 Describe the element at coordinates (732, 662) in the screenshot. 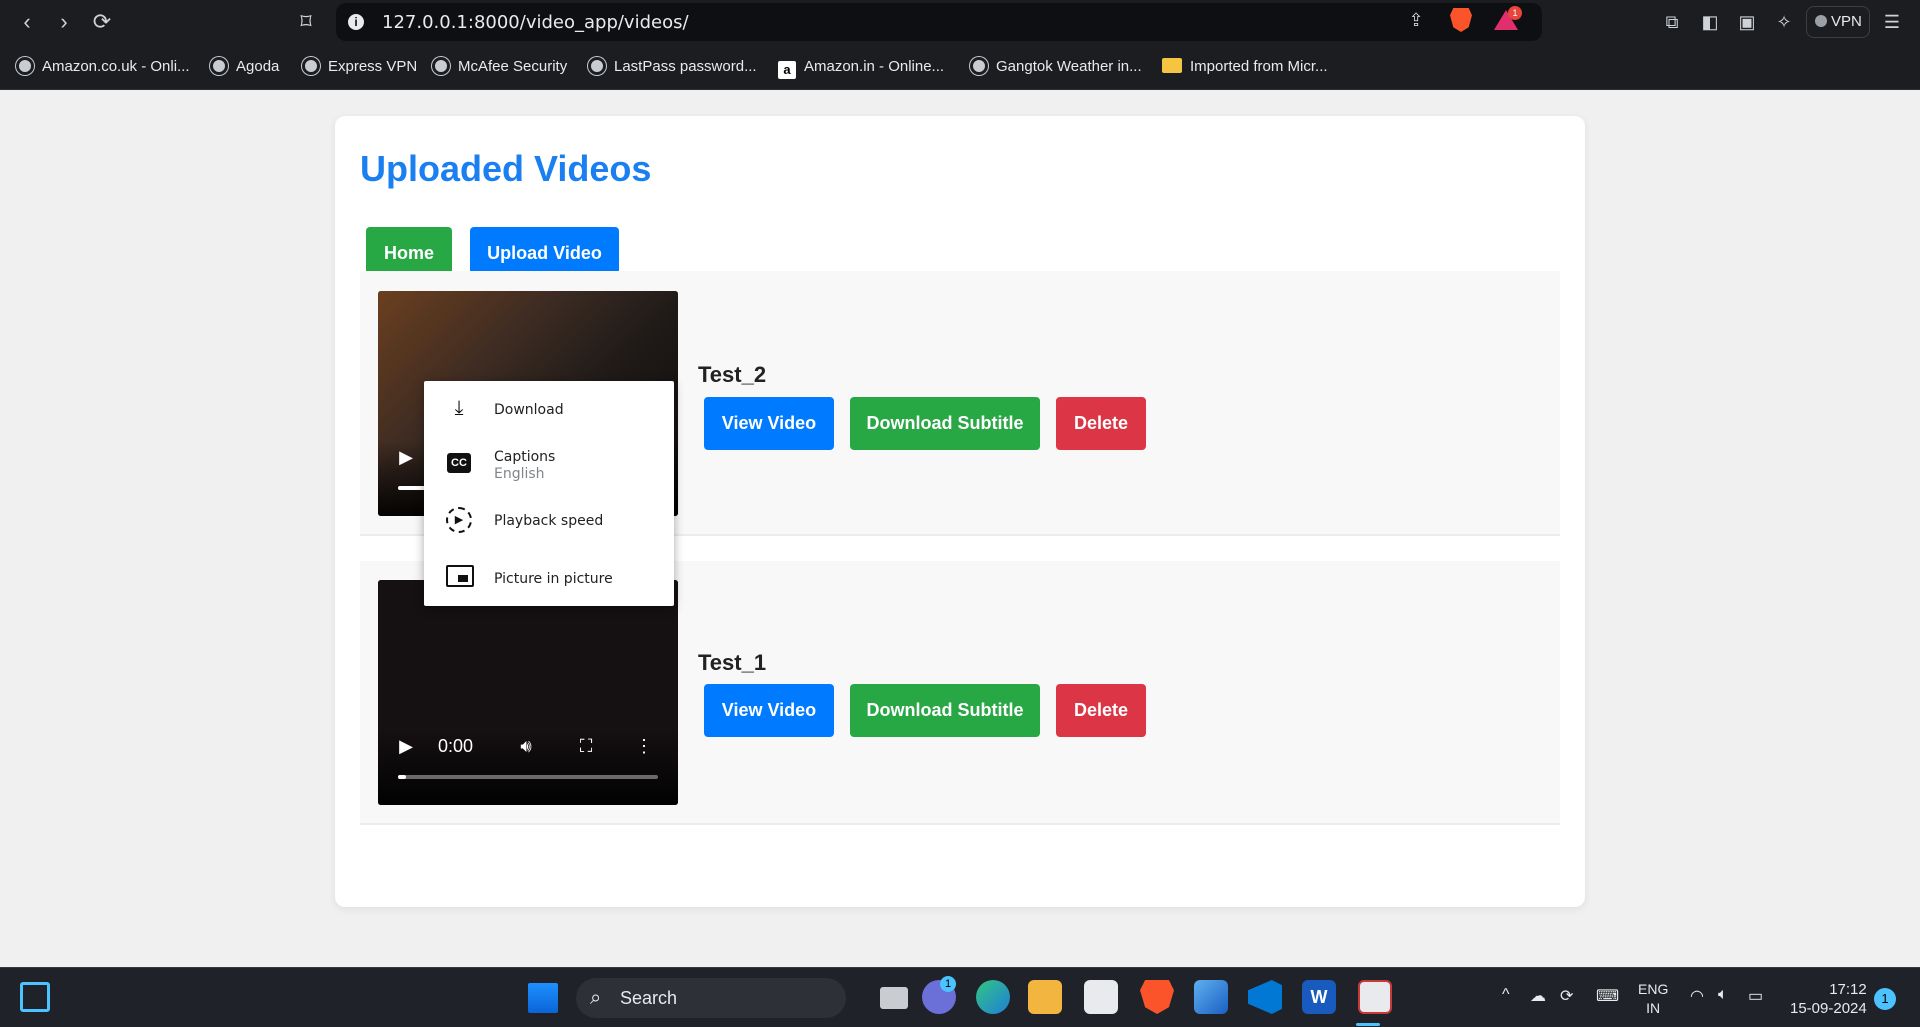

I see `video-title: Test_1` at that location.